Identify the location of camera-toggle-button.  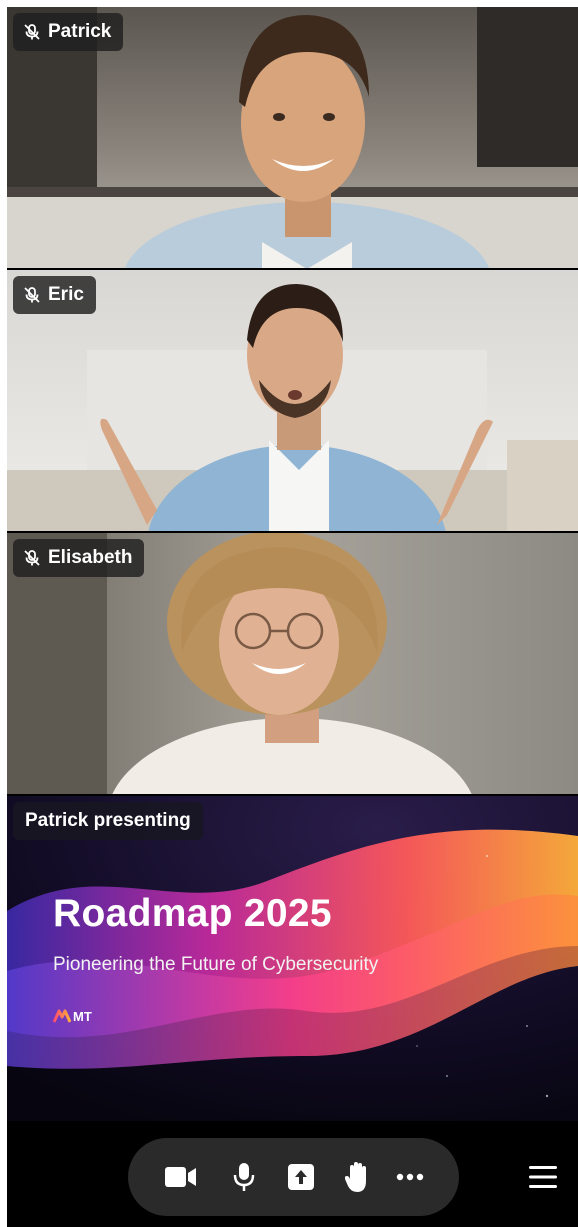
(181, 1177).